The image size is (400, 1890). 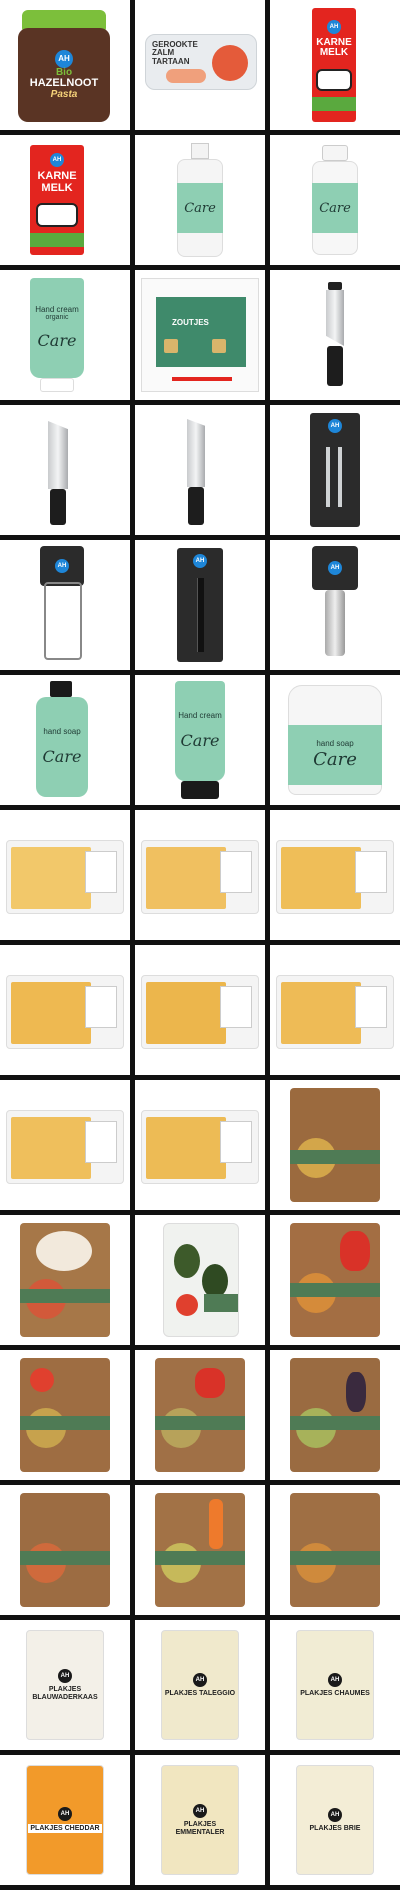 I want to click on tile-care-hand-cream-tube: Hand cream organic Care, so click(x=65, y=335).